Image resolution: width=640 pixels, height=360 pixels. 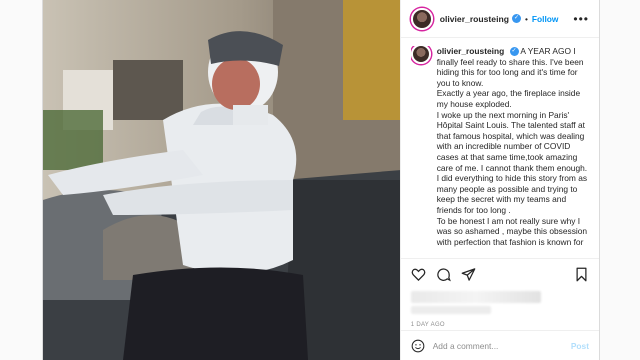 I want to click on action-bar: 1 DAY AGO, so click(x=499, y=293).